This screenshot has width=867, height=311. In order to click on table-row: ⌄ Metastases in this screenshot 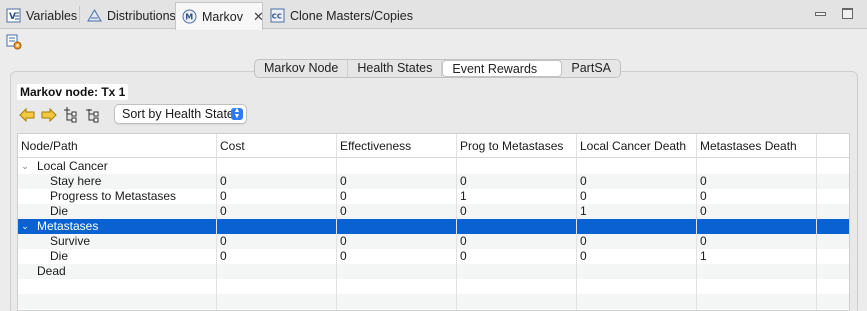, I will do `click(433, 226)`.